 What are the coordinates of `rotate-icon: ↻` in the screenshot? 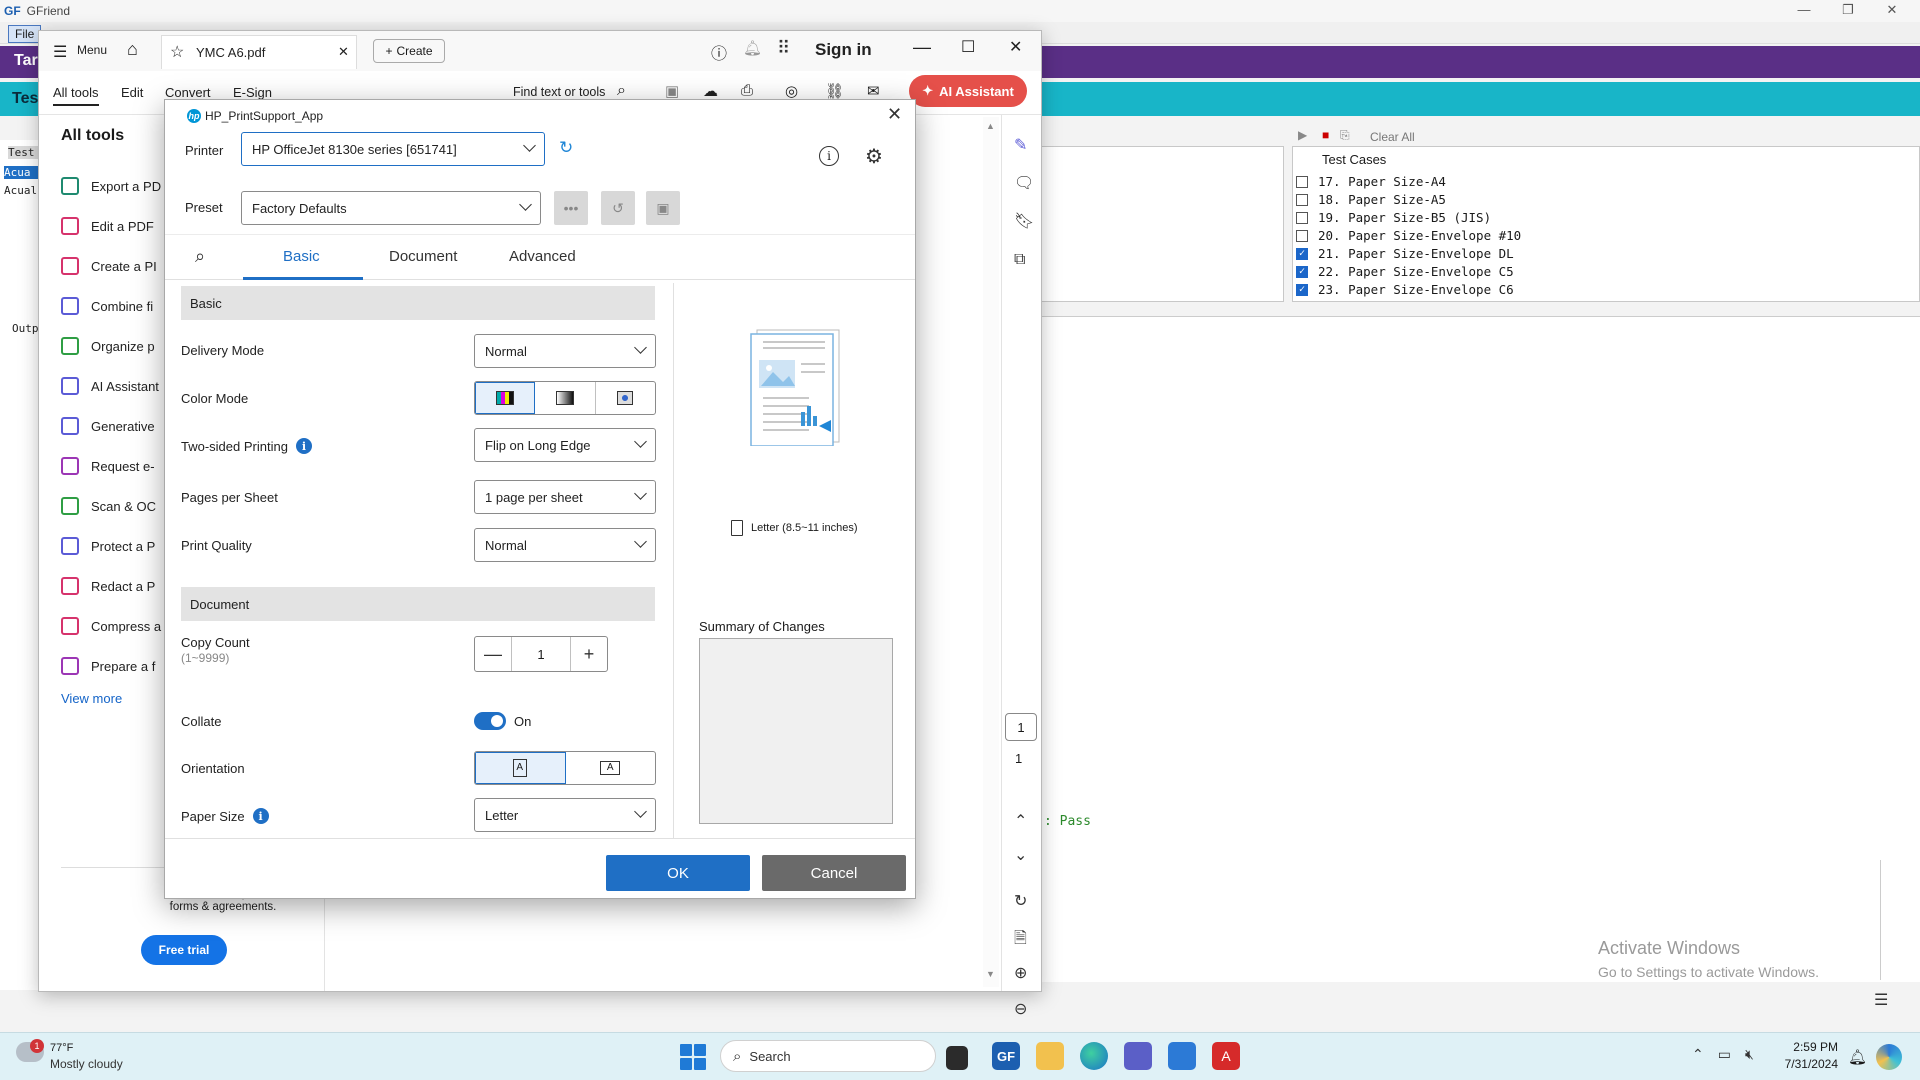 It's located at (1020, 901).